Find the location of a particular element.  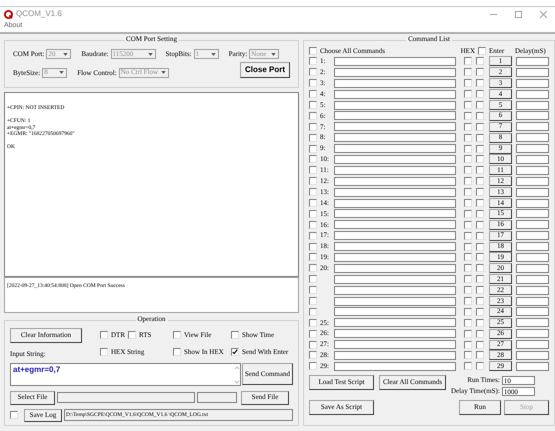

close-icon is located at coordinates (543, 14).